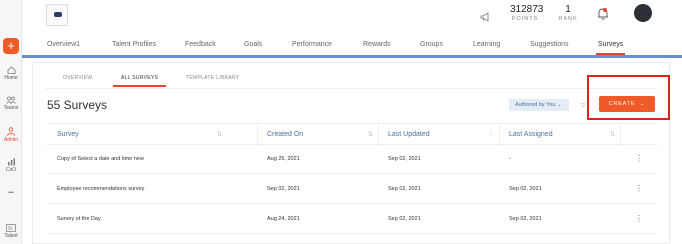  Describe the element at coordinates (11, 162) in the screenshot. I see `cxo-icon` at that location.